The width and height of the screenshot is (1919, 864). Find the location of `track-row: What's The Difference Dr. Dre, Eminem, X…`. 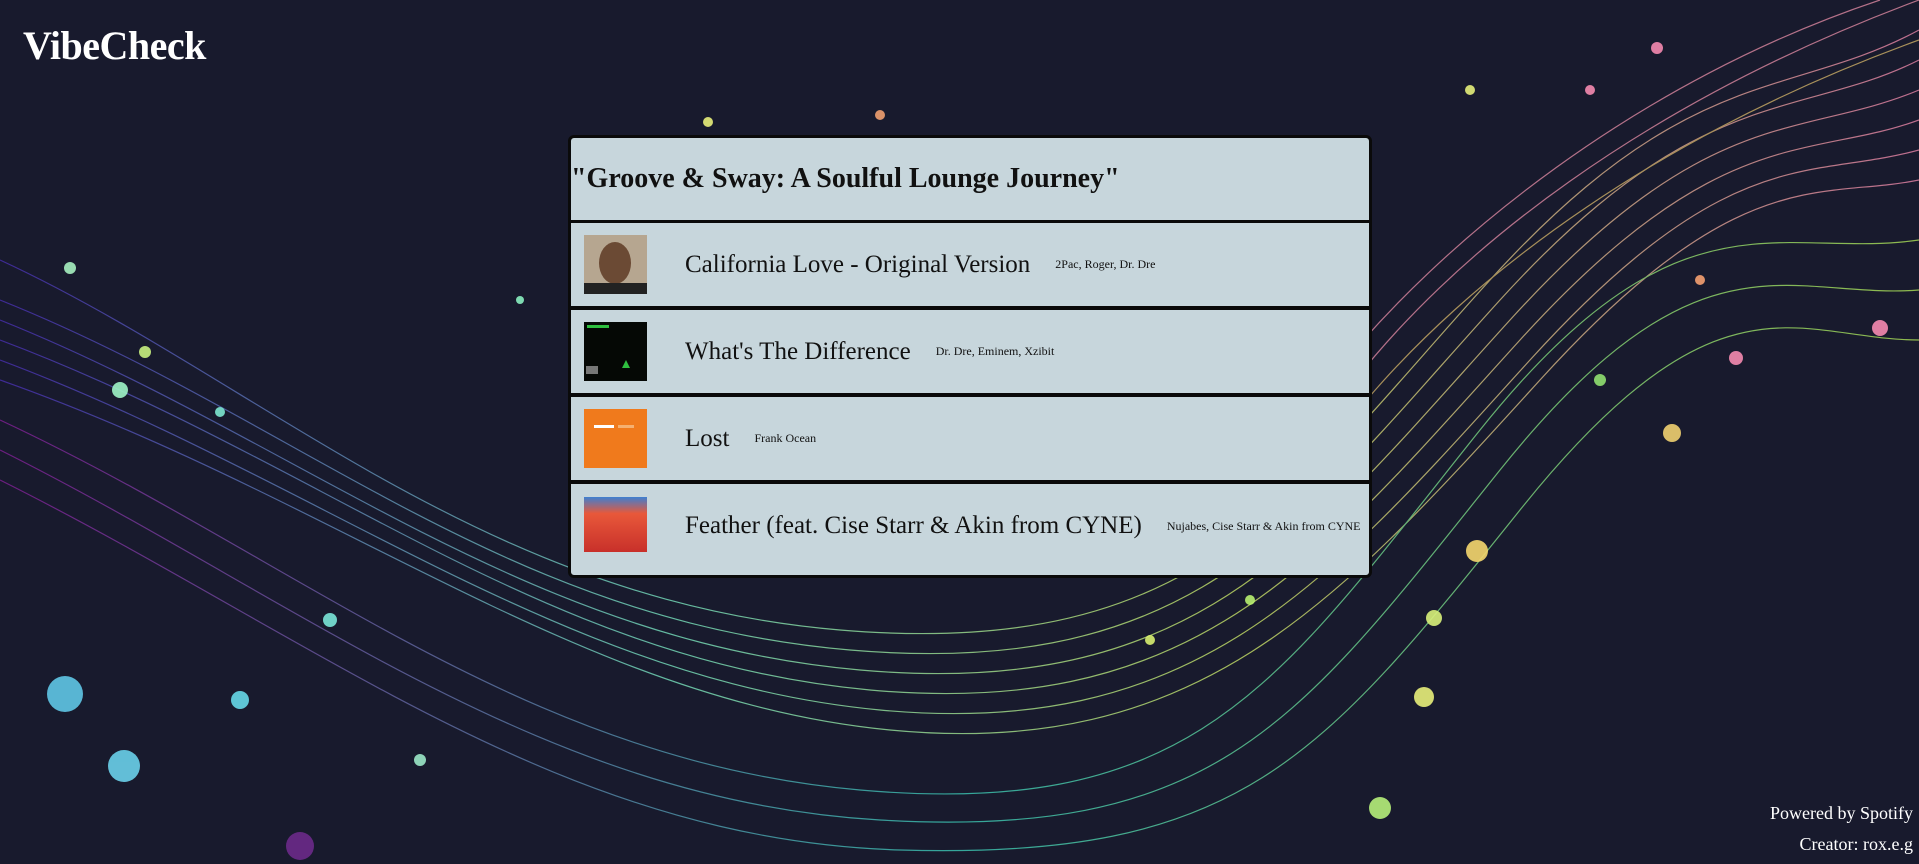

track-row: What's The Difference Dr. Dre, Eminem, X… is located at coordinates (970, 353).